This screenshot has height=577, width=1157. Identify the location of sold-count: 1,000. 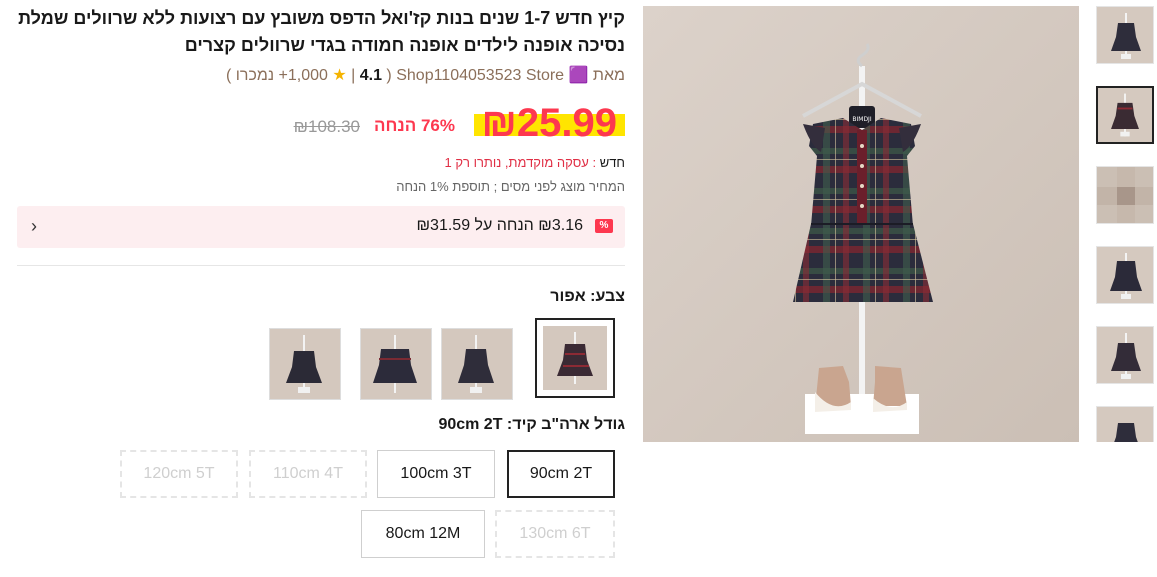
(307, 75).